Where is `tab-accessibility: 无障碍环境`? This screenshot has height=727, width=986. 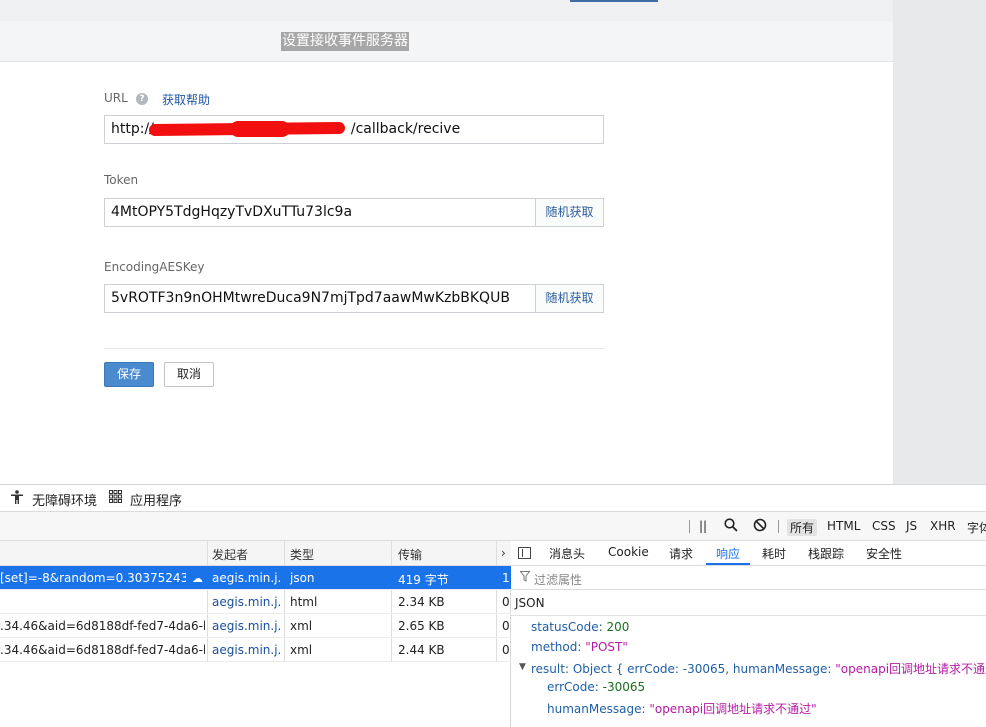 tab-accessibility: 无障碍环境 is located at coordinates (64, 499).